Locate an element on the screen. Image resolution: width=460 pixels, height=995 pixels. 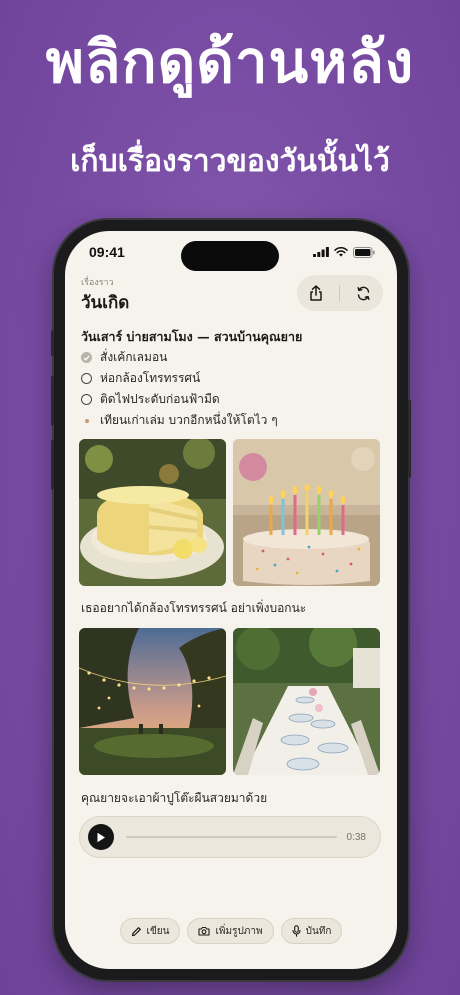
write-button-label: เขียน is located at coordinates (158, 931).